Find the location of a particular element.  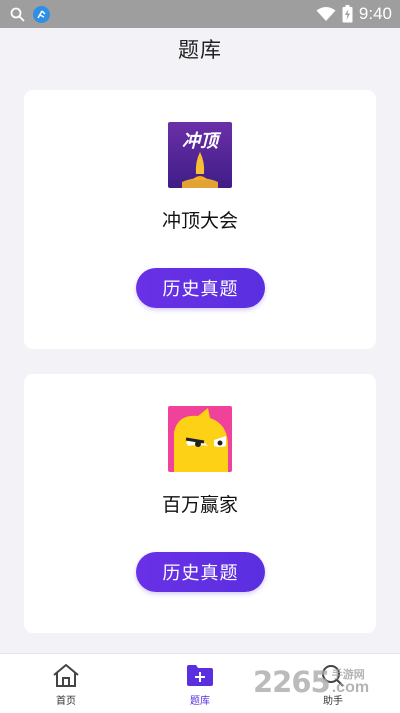

battery-charging-icon is located at coordinates (347, 14).